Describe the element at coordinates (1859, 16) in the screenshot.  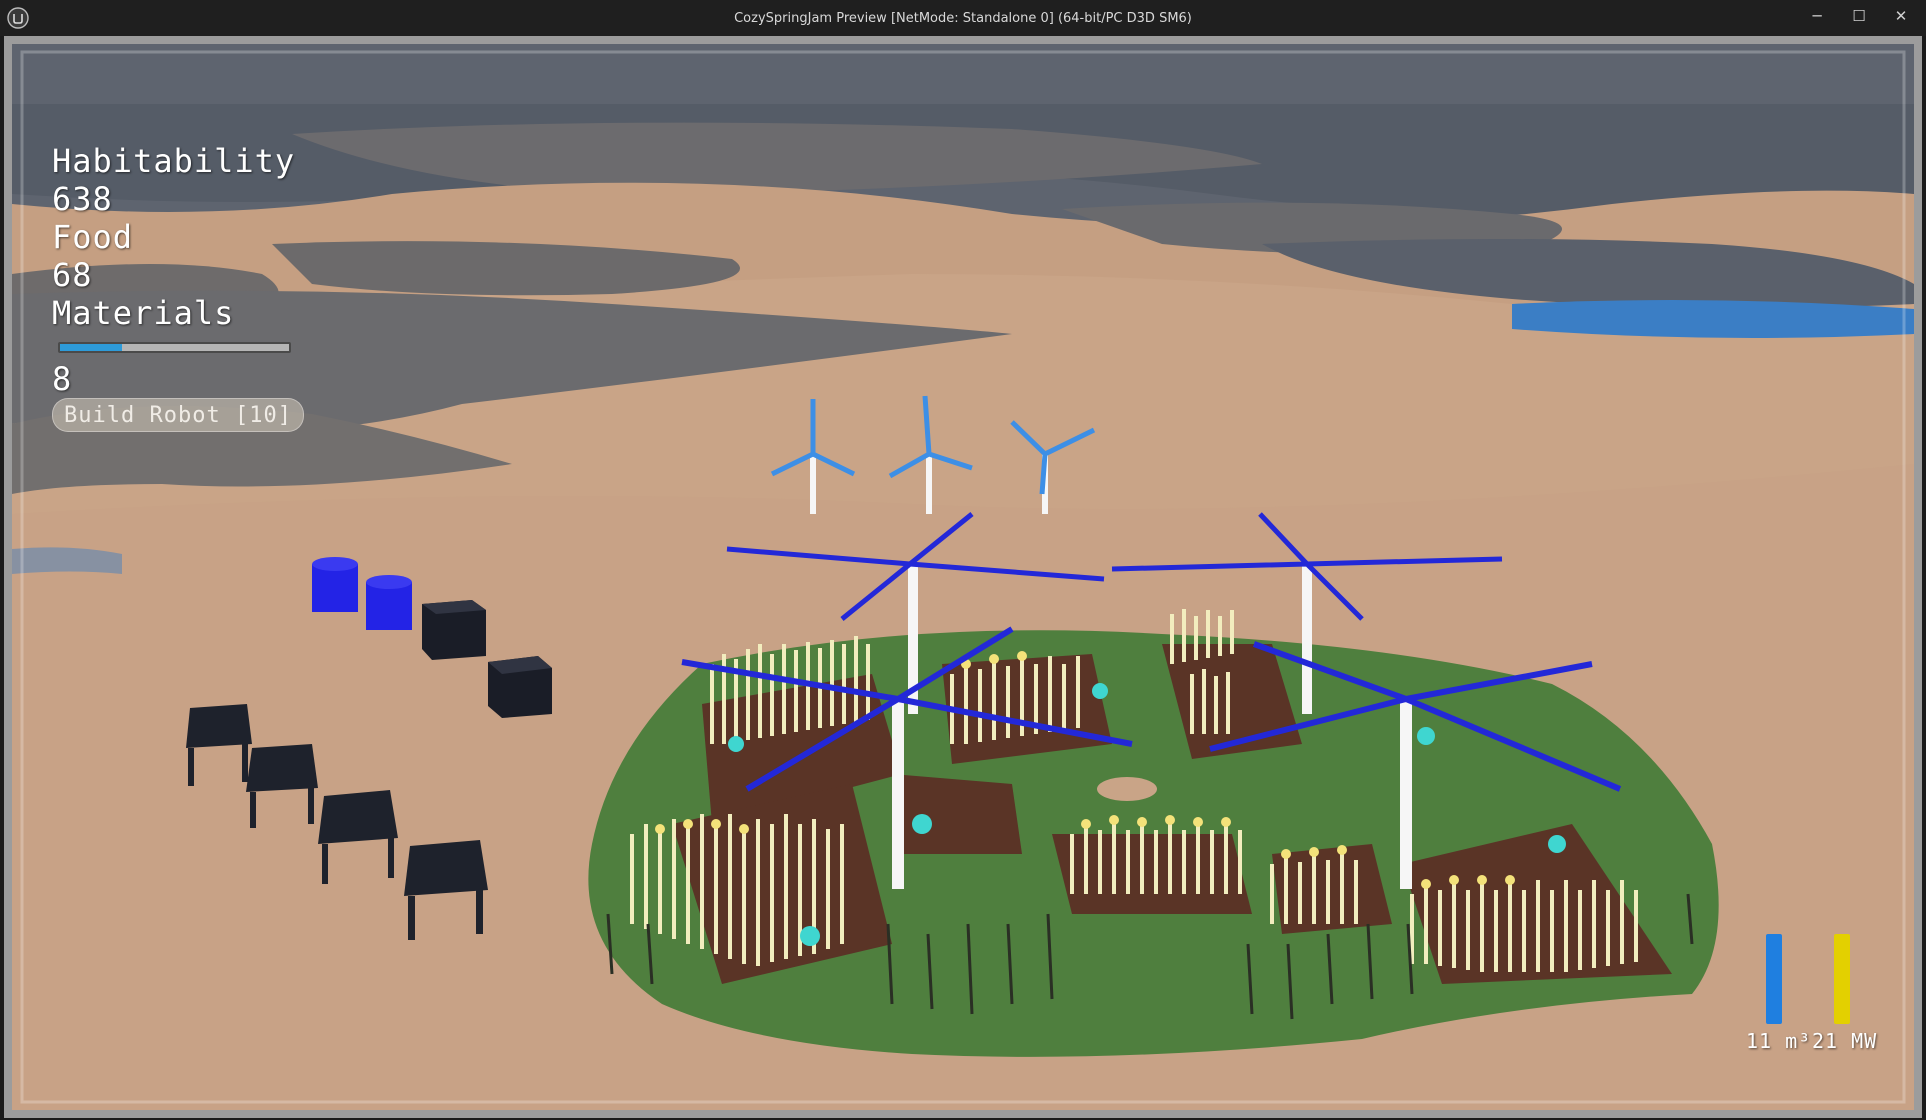
I see `maximize-button: ☐` at that location.